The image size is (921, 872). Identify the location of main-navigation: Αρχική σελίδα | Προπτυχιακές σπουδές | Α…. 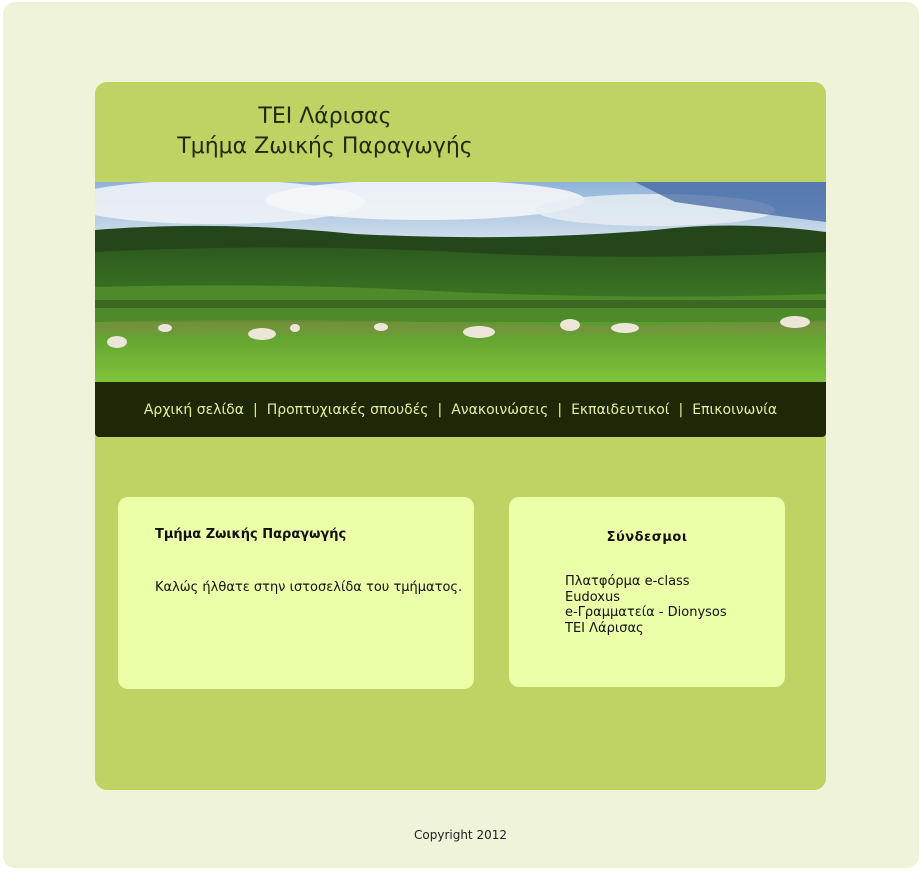
(460, 409).